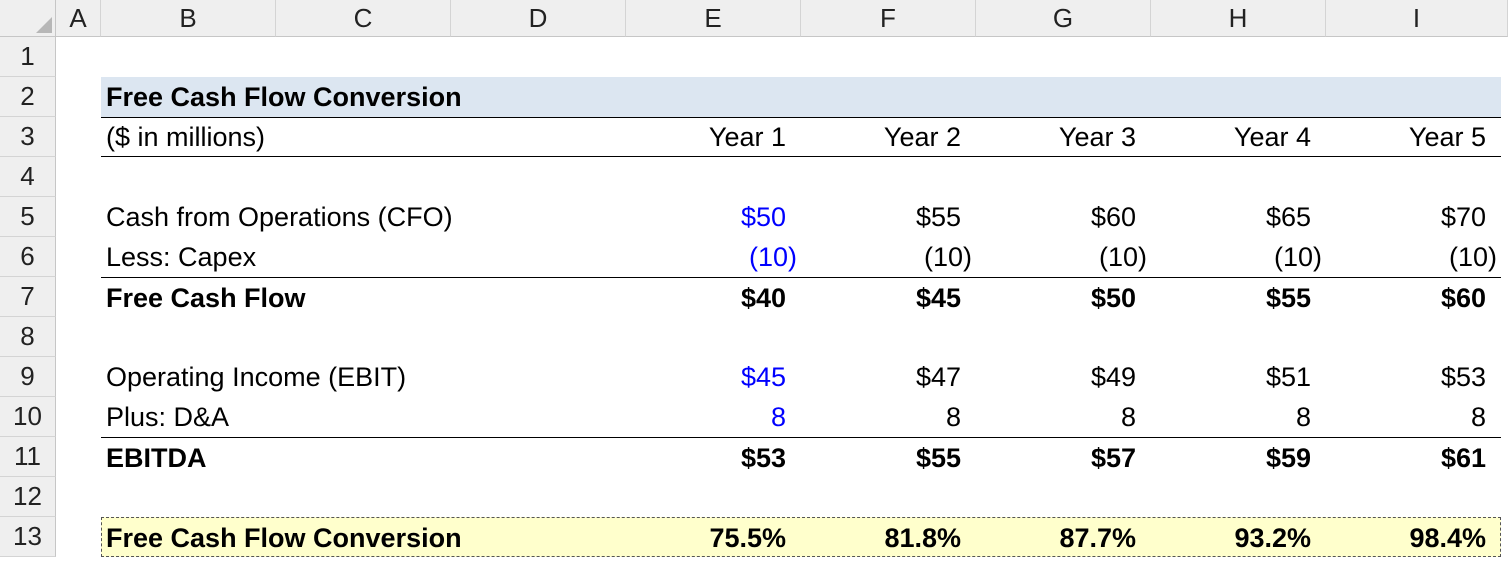 This screenshot has width=1508, height=565. What do you see at coordinates (1411, 257) in the screenshot?
I see `capex-year-5: (10)` at bounding box center [1411, 257].